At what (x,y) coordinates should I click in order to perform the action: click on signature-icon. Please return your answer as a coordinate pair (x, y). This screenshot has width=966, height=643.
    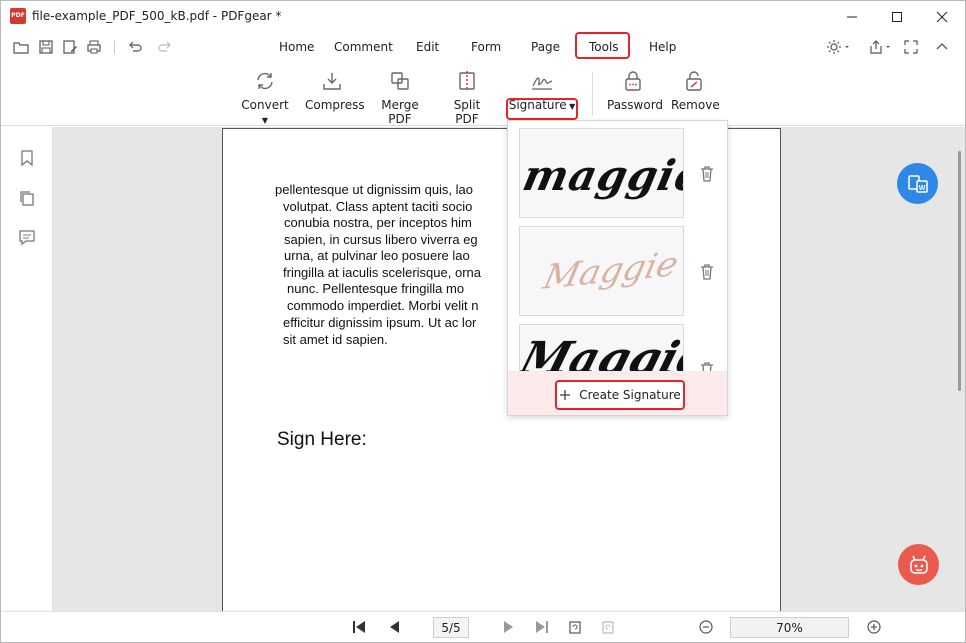
    Looking at the image, I should click on (542, 83).